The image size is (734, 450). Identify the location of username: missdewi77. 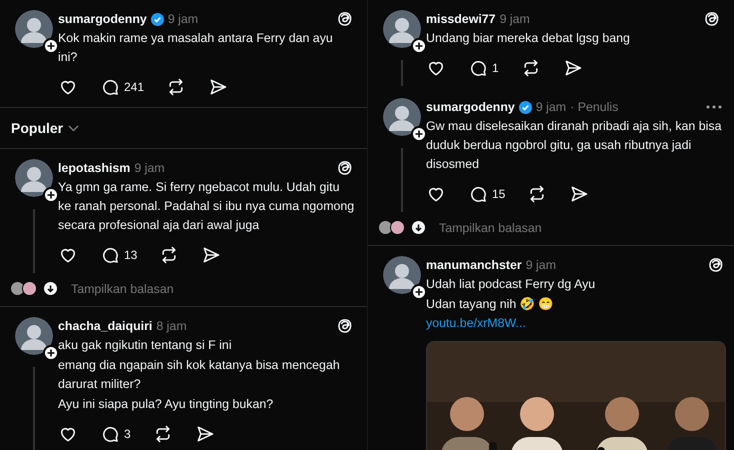
(461, 19).